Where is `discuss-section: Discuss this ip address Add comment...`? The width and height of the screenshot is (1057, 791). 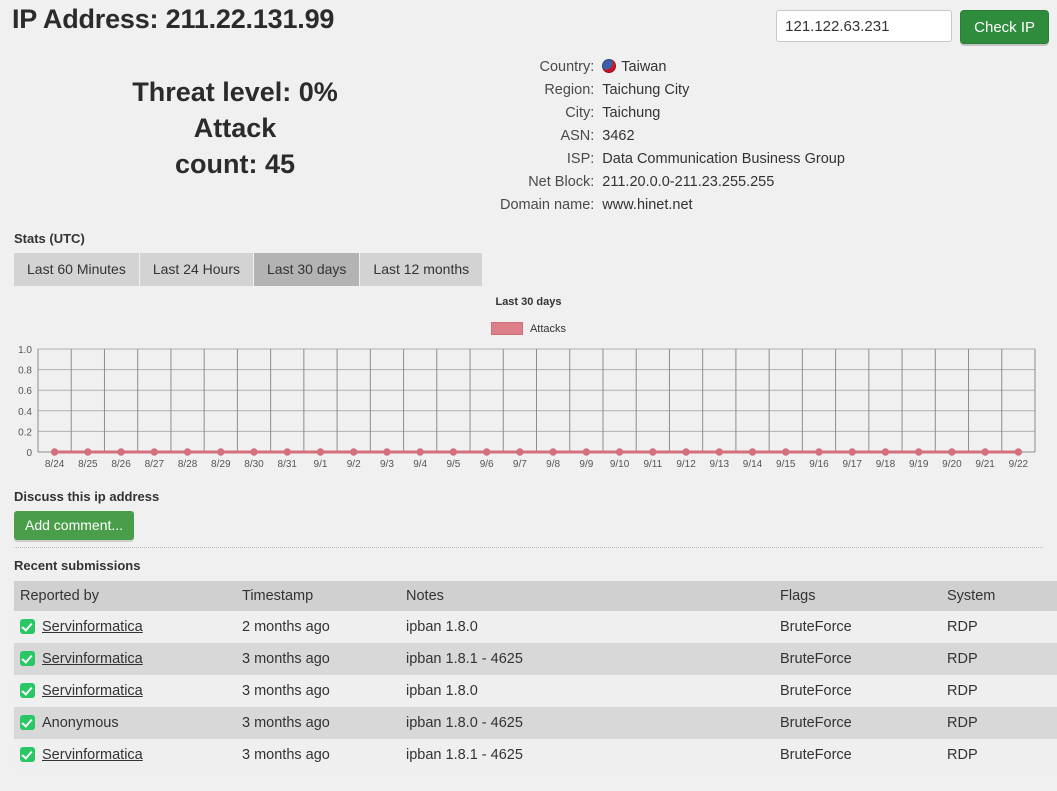 discuss-section: Discuss this ip address Add comment... is located at coordinates (528, 518).